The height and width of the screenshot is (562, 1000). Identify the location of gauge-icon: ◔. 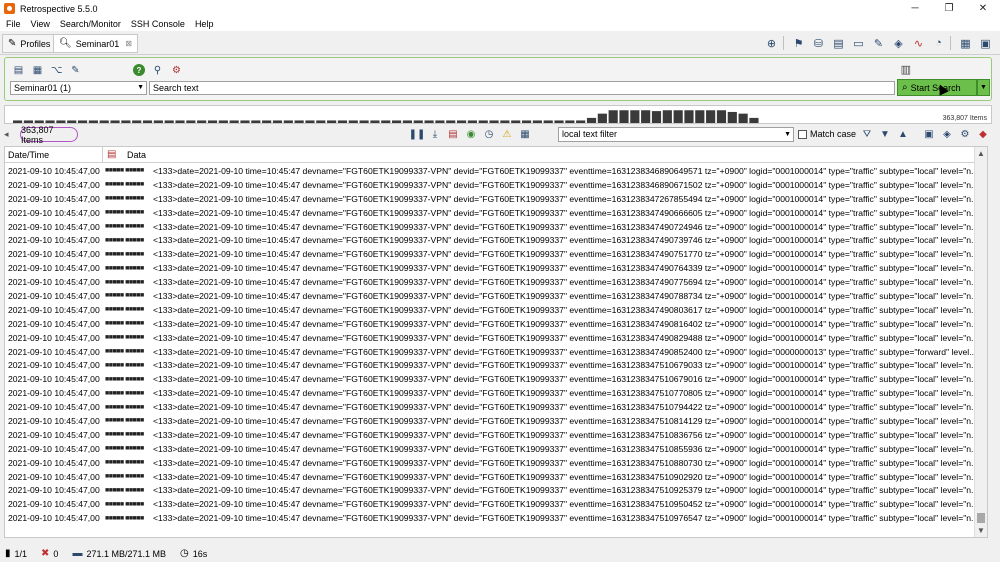
(938, 43).